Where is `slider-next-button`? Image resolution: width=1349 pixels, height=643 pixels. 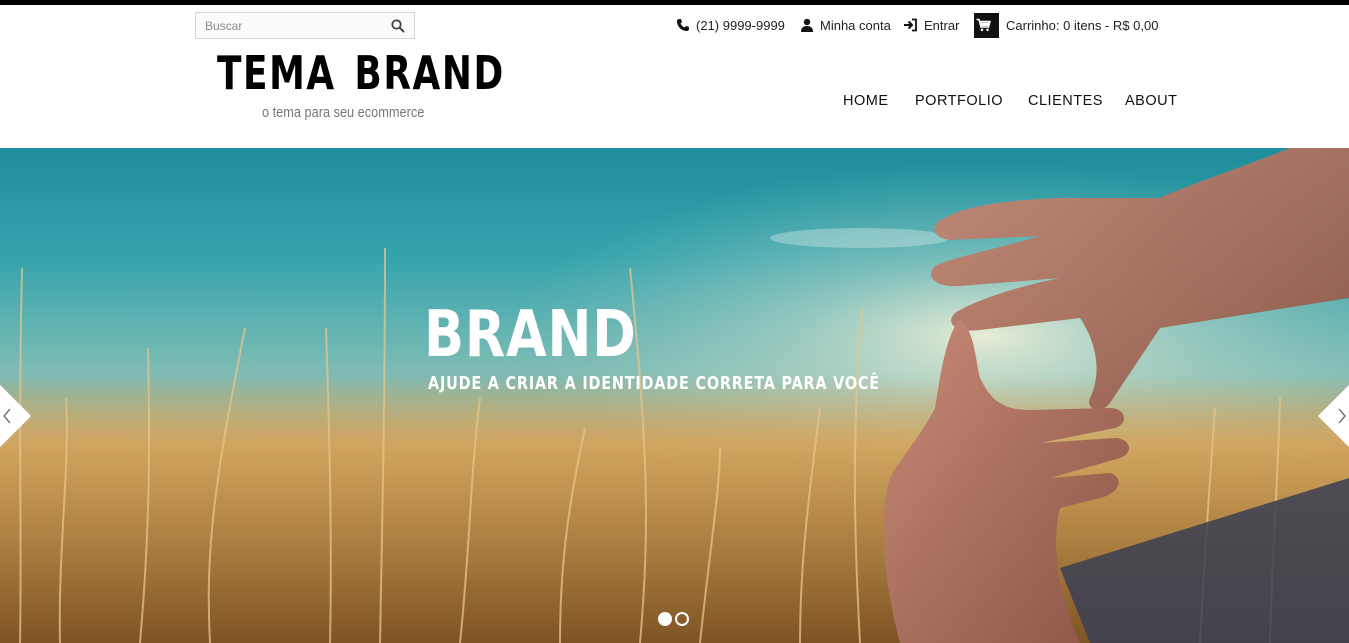 slider-next-button is located at coordinates (1333, 416).